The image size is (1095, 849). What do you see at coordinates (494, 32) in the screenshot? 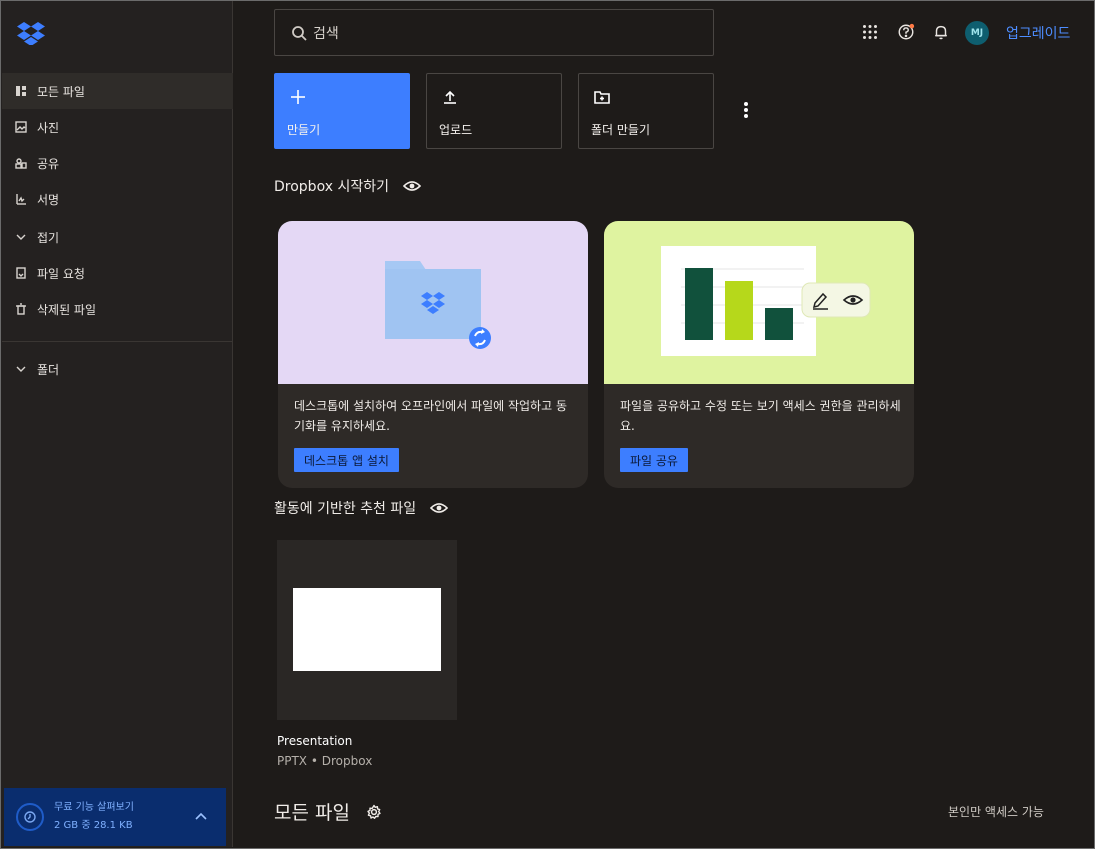
I see `search-input: 검색` at bounding box center [494, 32].